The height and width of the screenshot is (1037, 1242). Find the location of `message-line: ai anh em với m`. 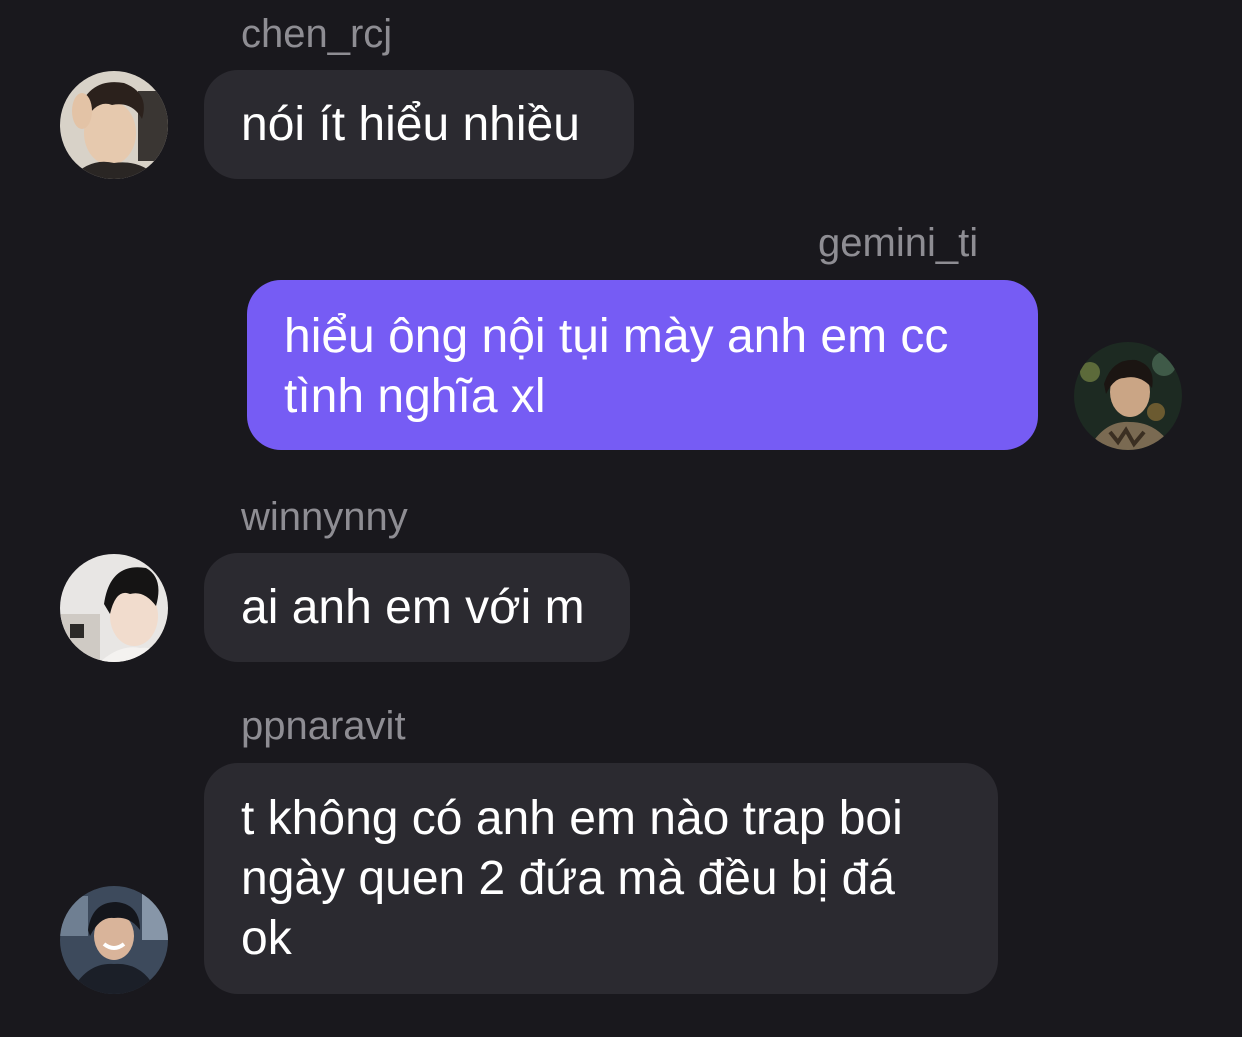

message-line: ai anh em với m is located at coordinates (413, 607).